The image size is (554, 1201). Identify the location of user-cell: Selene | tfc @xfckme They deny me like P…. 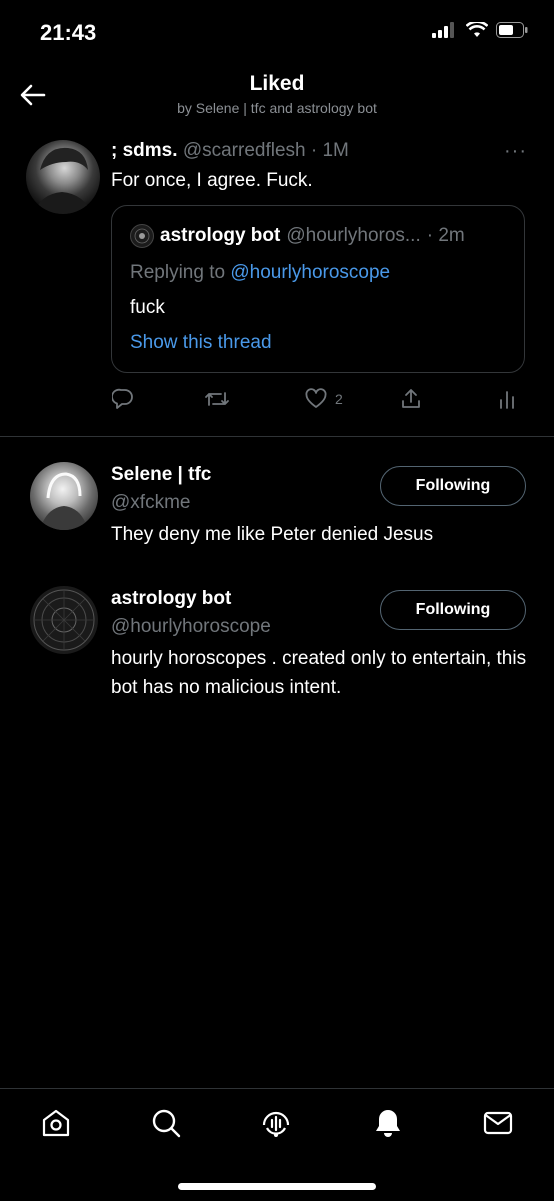
(277, 503).